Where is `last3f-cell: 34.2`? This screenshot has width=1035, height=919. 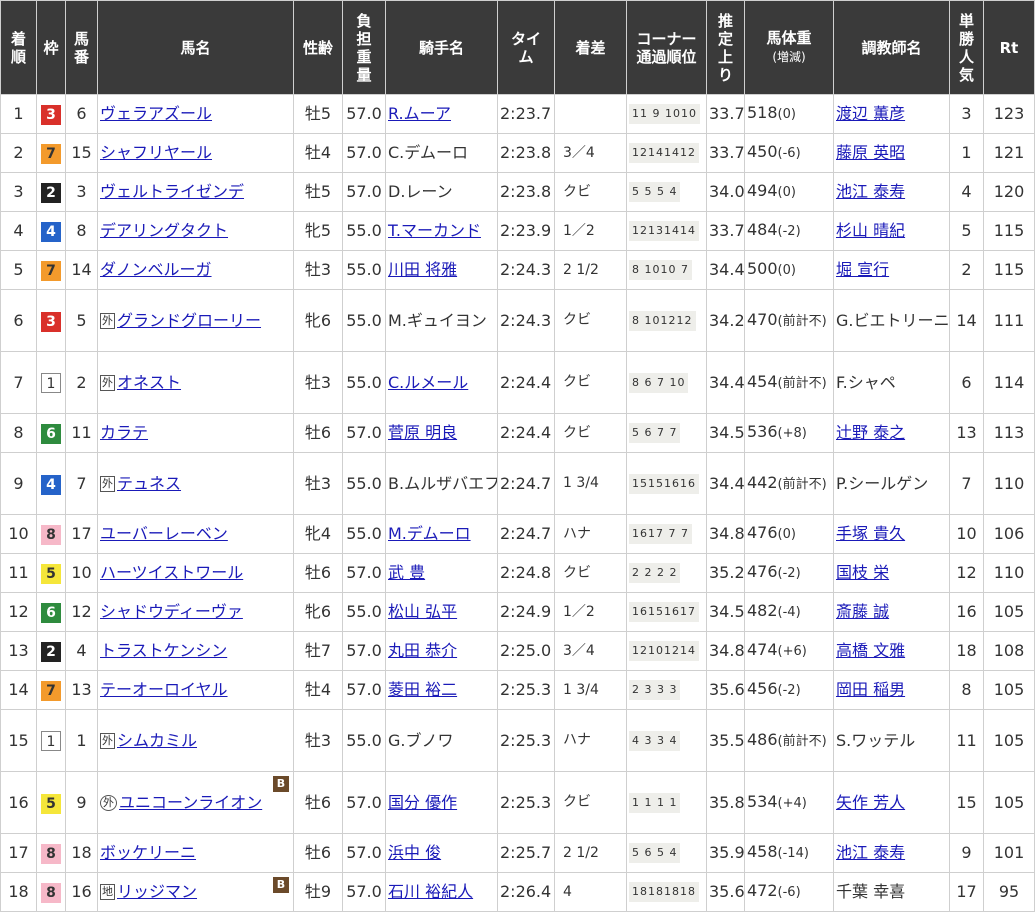 last3f-cell: 34.2 is located at coordinates (725, 320).